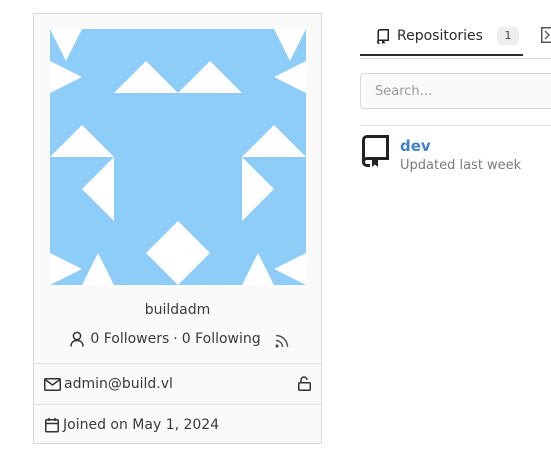 The image size is (551, 460). What do you see at coordinates (461, 165) in the screenshot?
I see `repo-updated: Updated last week` at bounding box center [461, 165].